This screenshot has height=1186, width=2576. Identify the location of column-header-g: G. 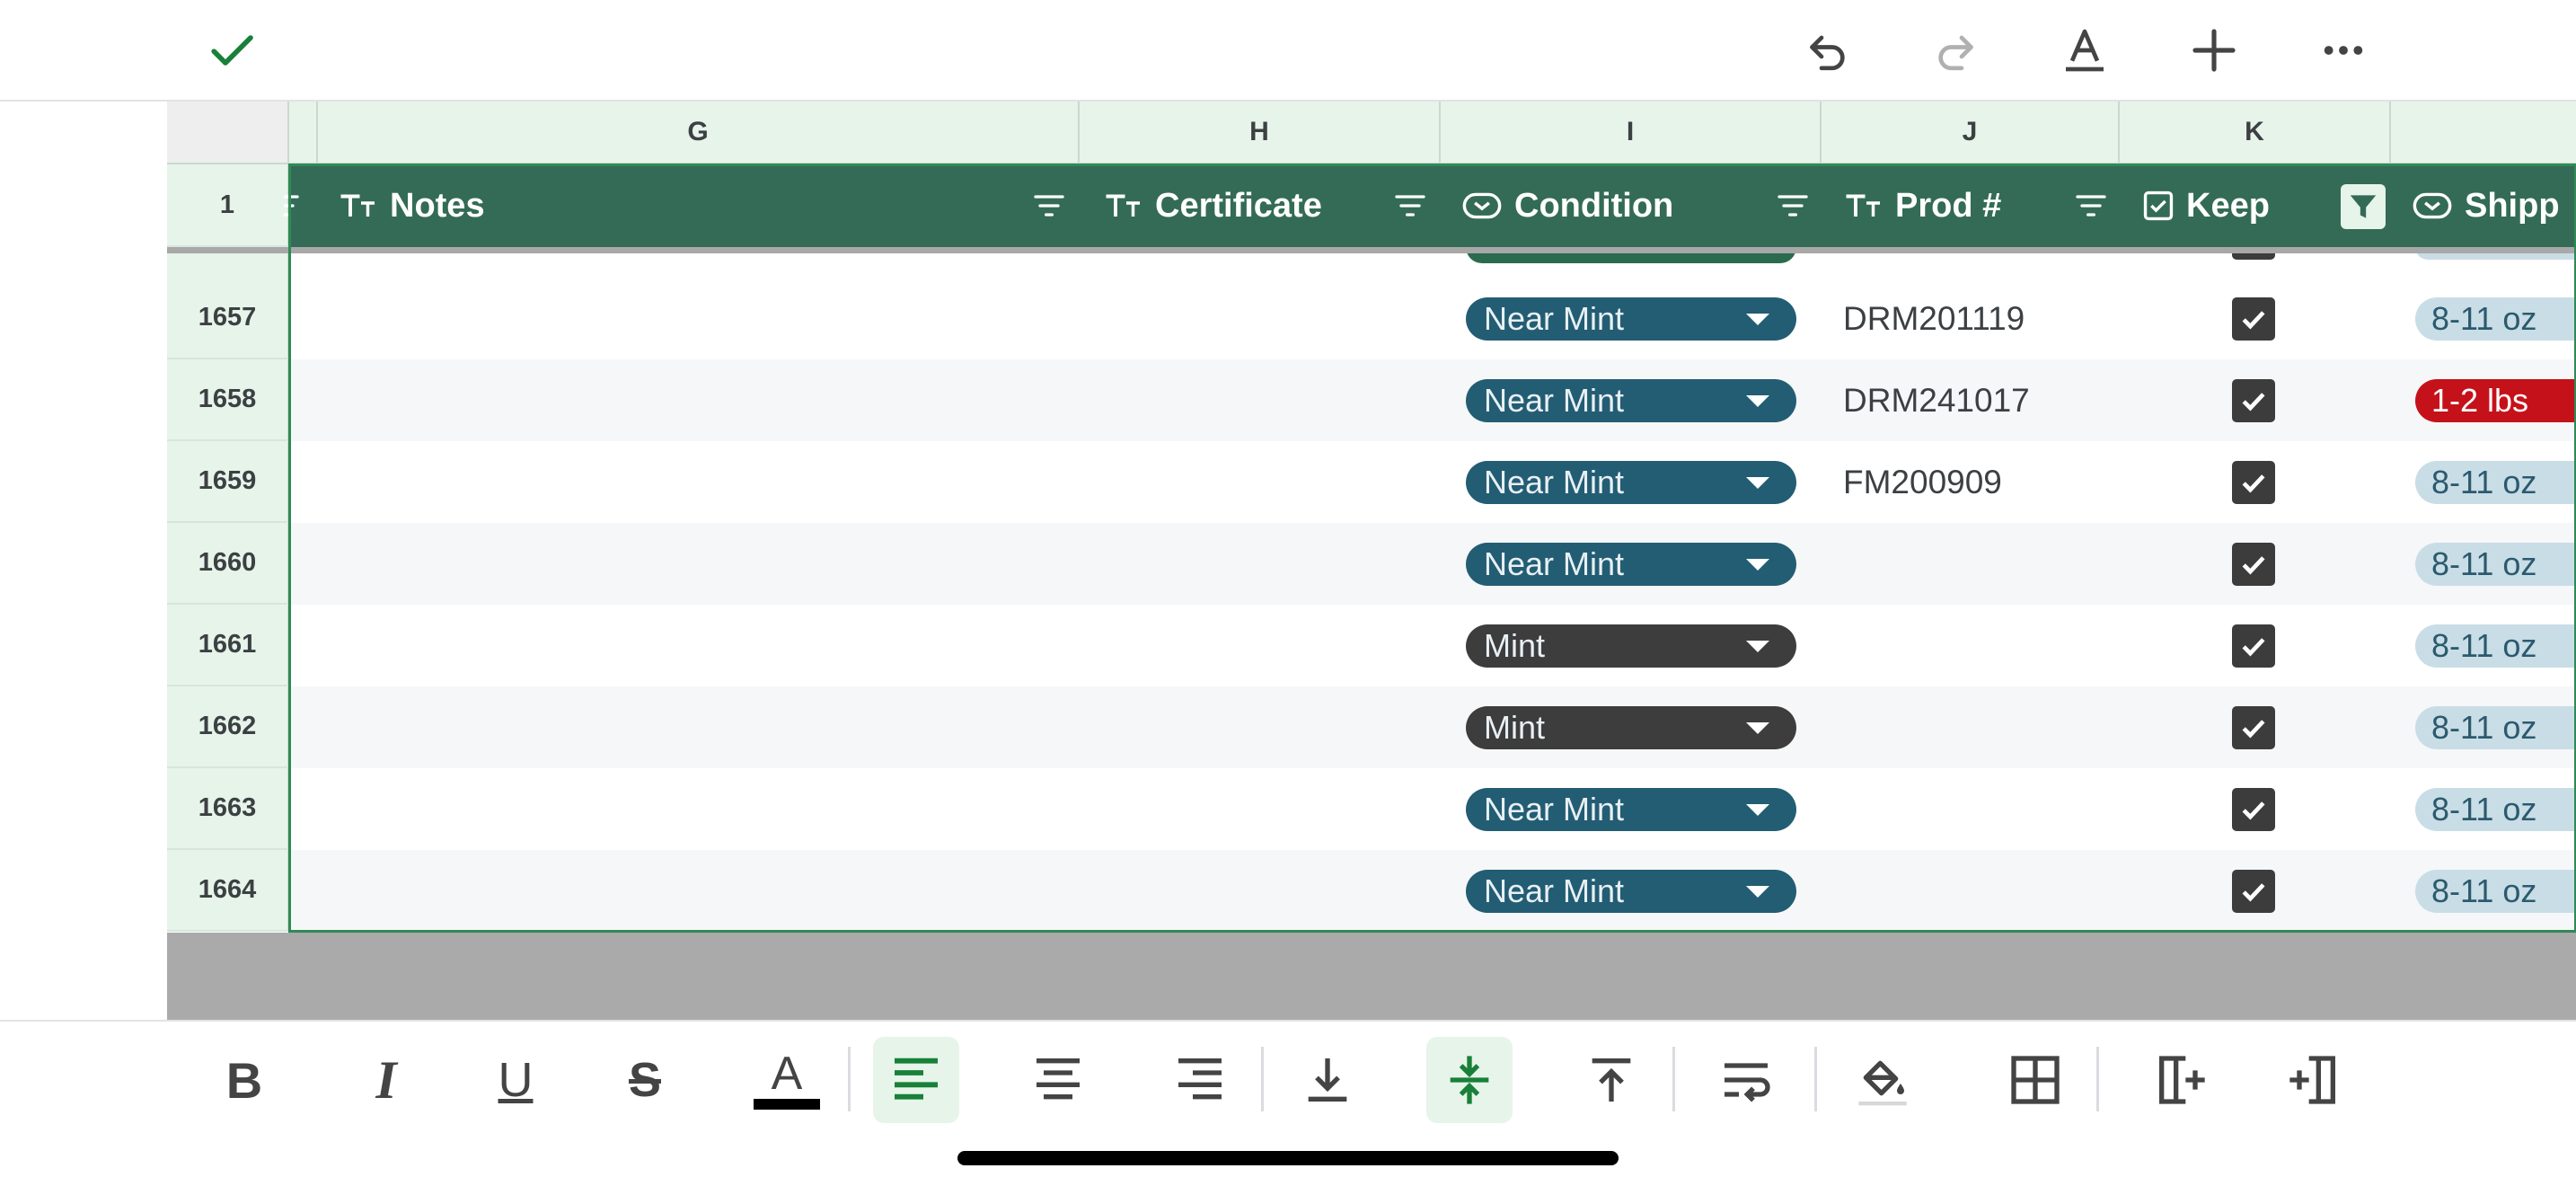
(699, 132).